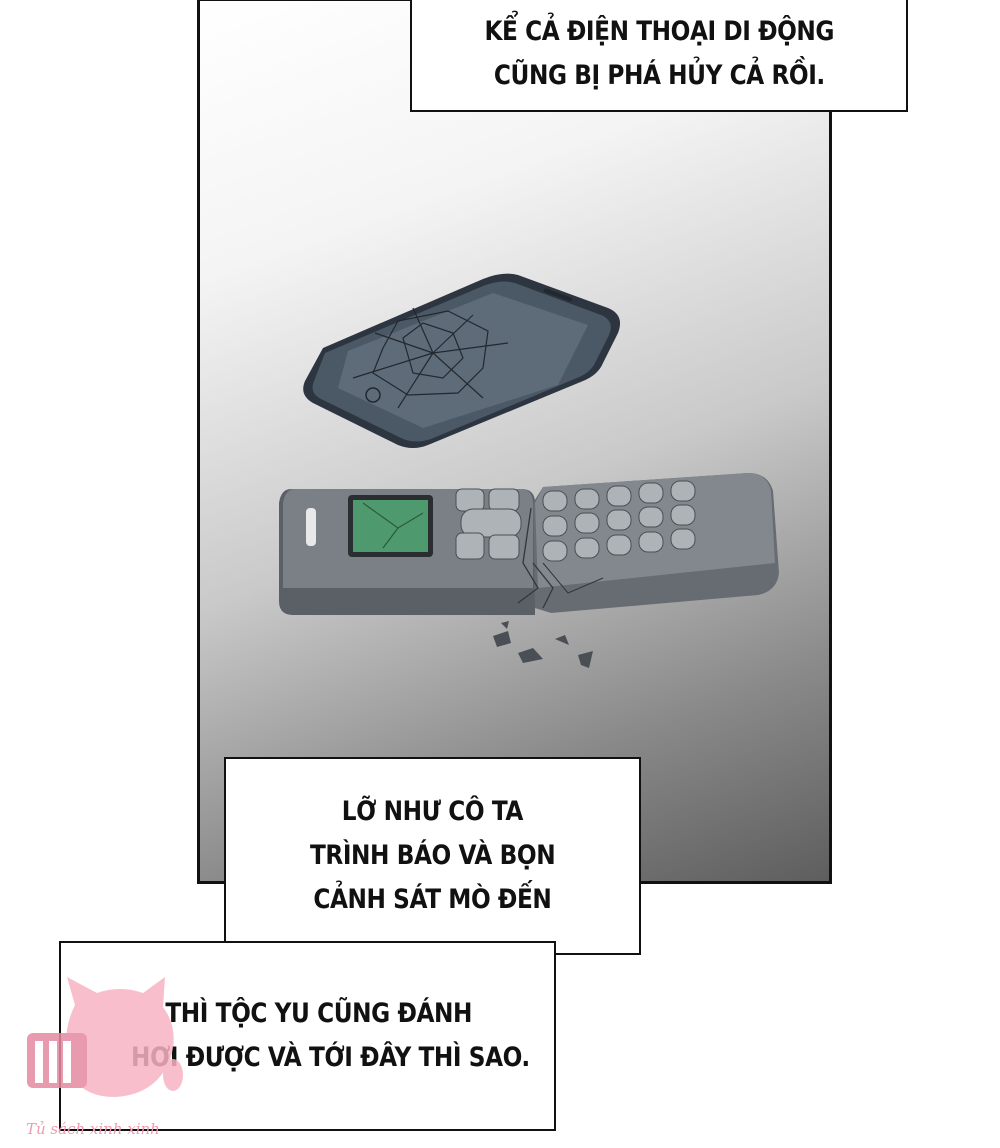 The width and height of the screenshot is (1000, 1148). I want to click on caption-line: TRÌNH BÁO VÀ BỌN, so click(432, 855).